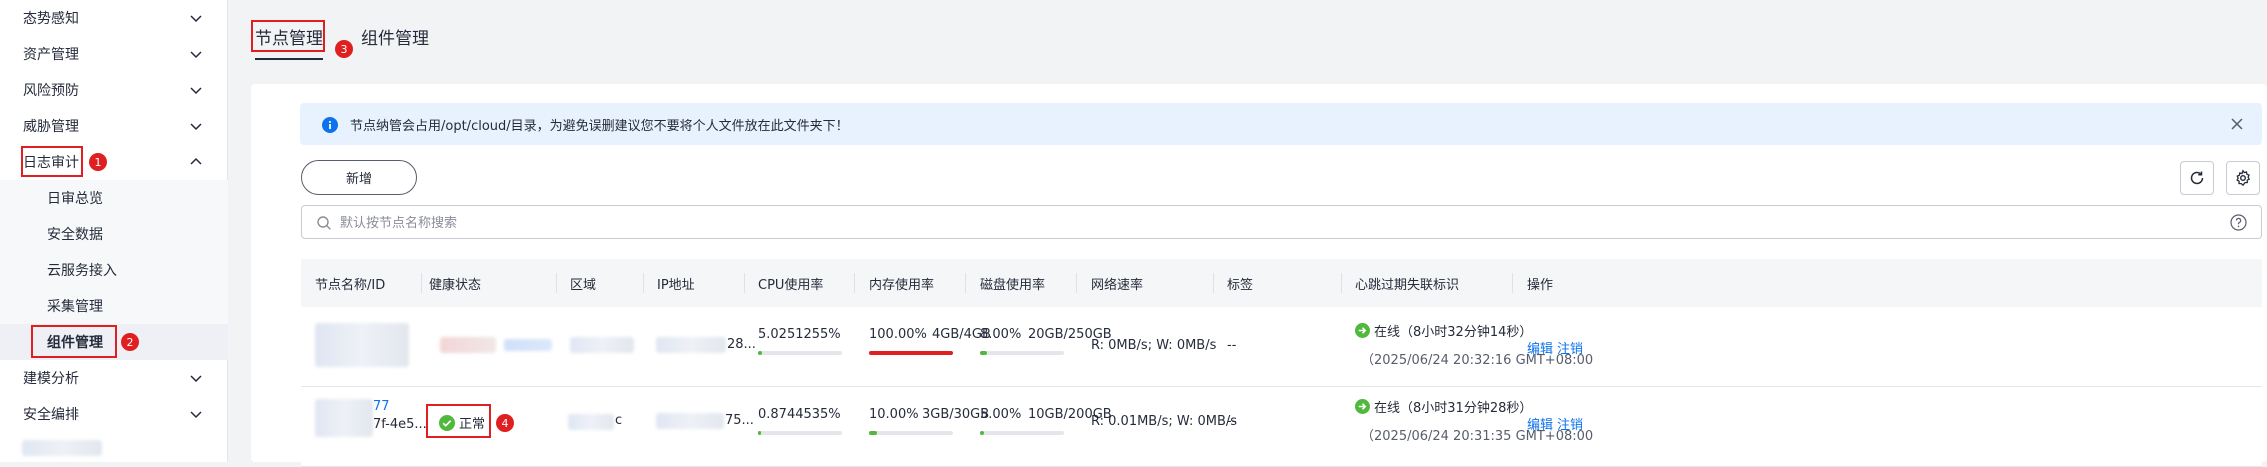 Image resolution: width=2267 pixels, height=467 pixels. Describe the element at coordinates (75, 235) in the screenshot. I see `sidebar-subitem-label: 安全数据` at that location.